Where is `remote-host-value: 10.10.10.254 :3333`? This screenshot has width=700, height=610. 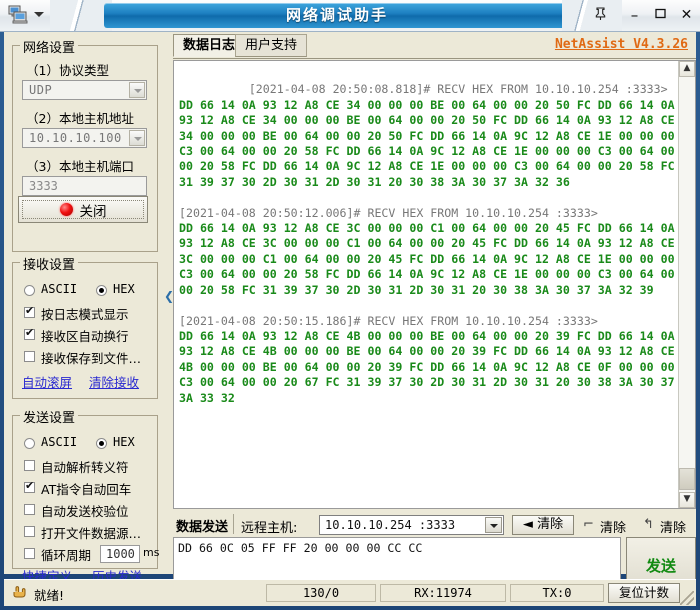 remote-host-value: 10.10.10.254 :3333 is located at coordinates (390, 525).